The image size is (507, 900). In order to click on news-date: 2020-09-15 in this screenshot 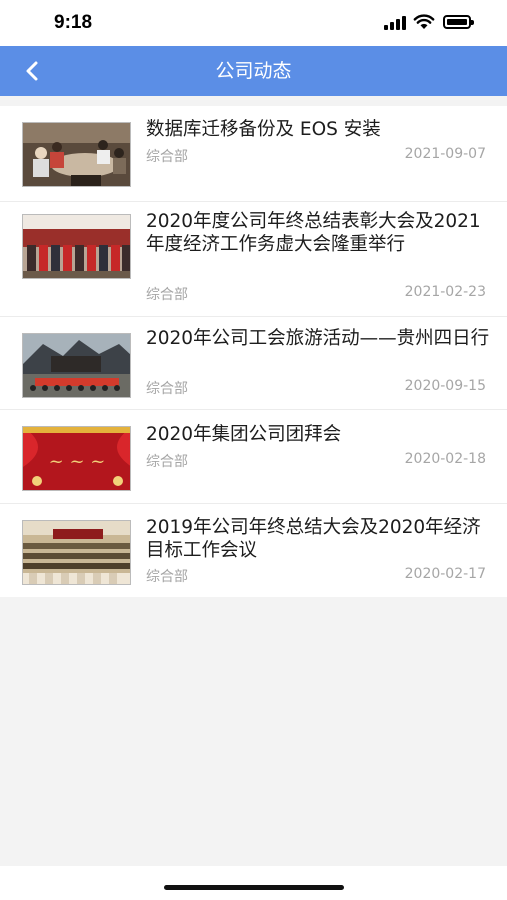, I will do `click(445, 386)`.